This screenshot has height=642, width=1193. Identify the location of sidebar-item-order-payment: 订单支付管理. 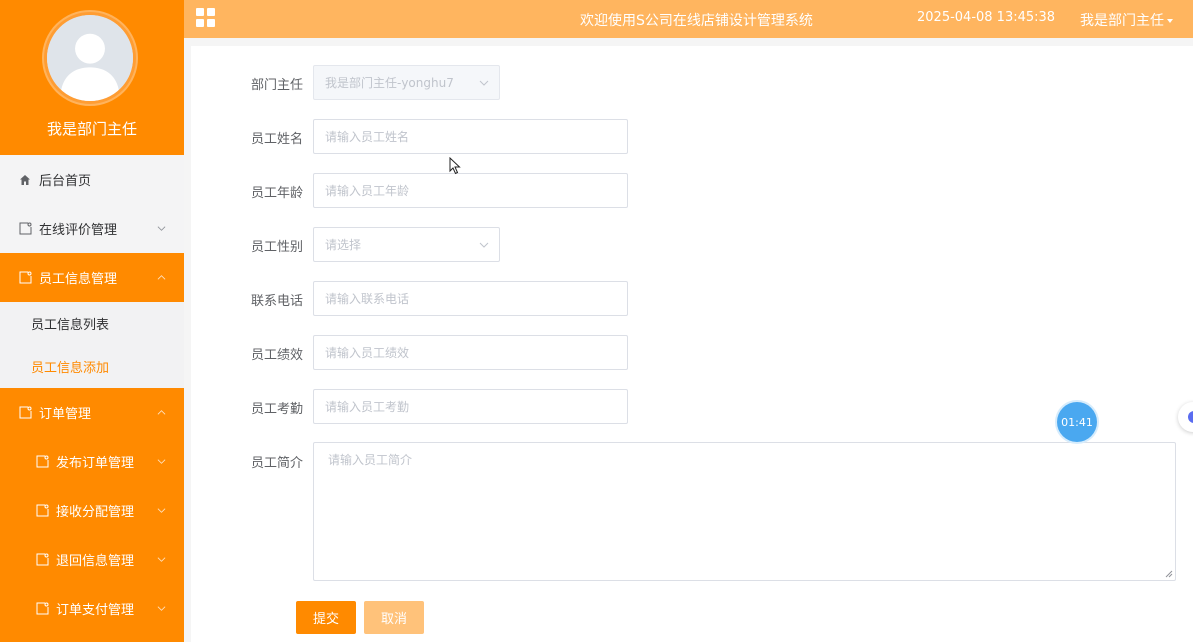
(92, 608).